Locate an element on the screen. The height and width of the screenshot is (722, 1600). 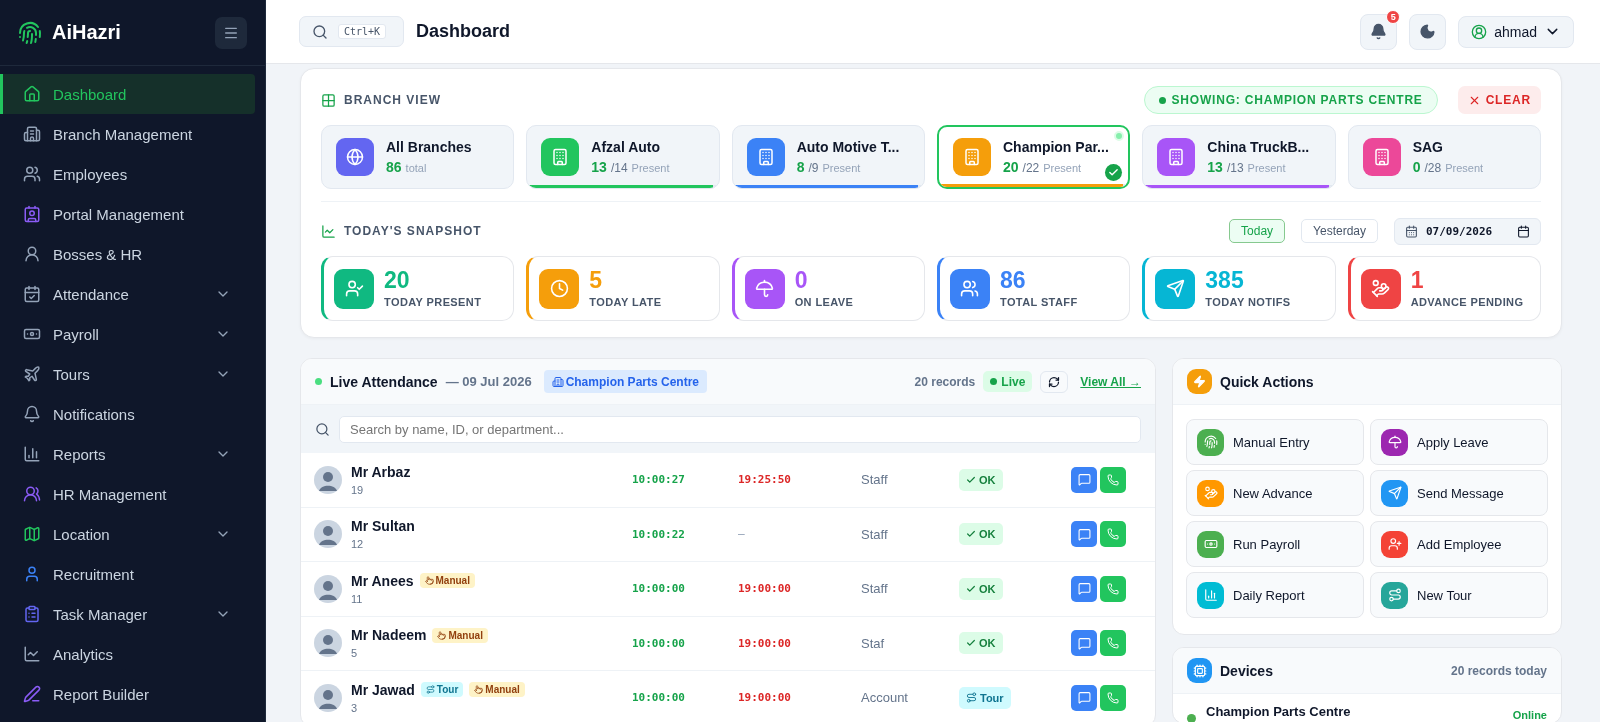
sidebar-item: Employees is located at coordinates (127, 174).